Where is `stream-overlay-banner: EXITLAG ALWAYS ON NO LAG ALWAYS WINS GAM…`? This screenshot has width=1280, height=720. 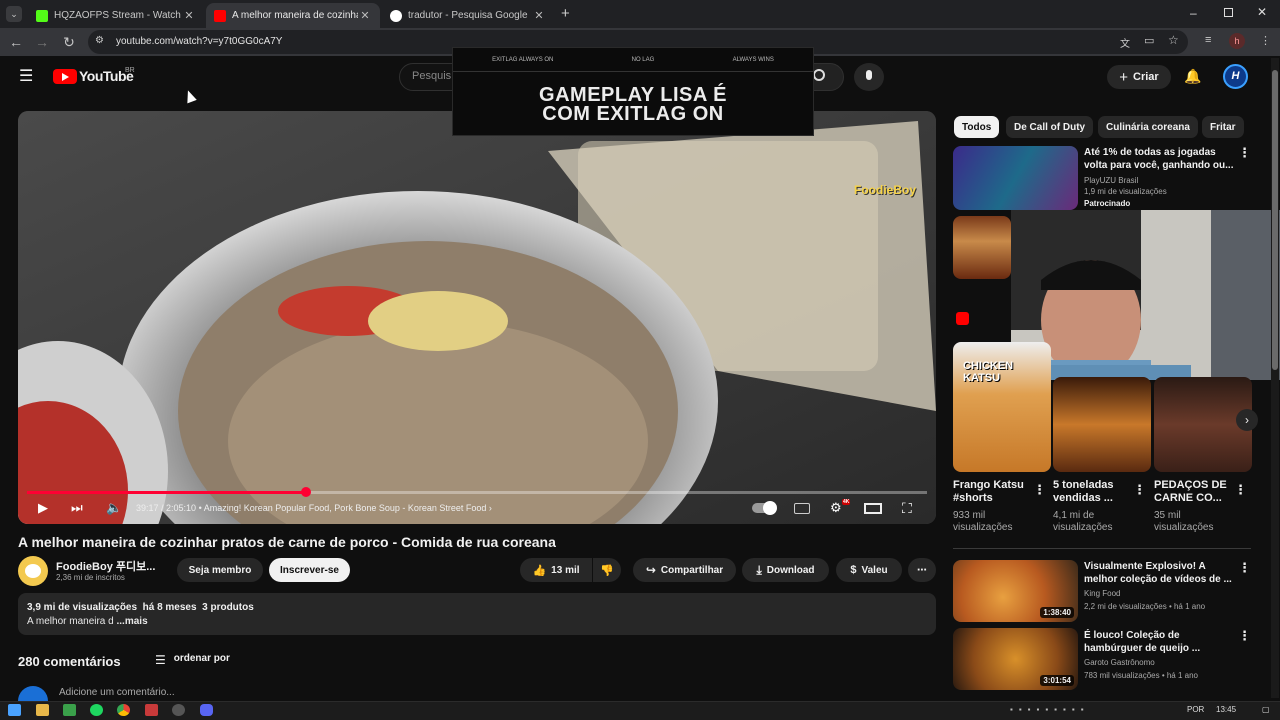 stream-overlay-banner: EXITLAG ALWAYS ON NO LAG ALWAYS WINS GAM… is located at coordinates (633, 91).